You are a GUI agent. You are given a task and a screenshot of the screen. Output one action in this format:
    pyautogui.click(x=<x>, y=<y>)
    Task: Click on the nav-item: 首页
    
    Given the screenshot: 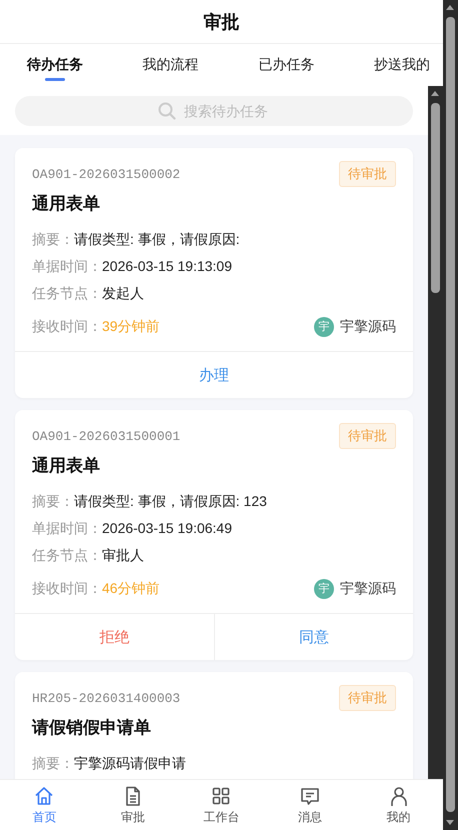 What is the action you would take?
    pyautogui.click(x=44, y=805)
    